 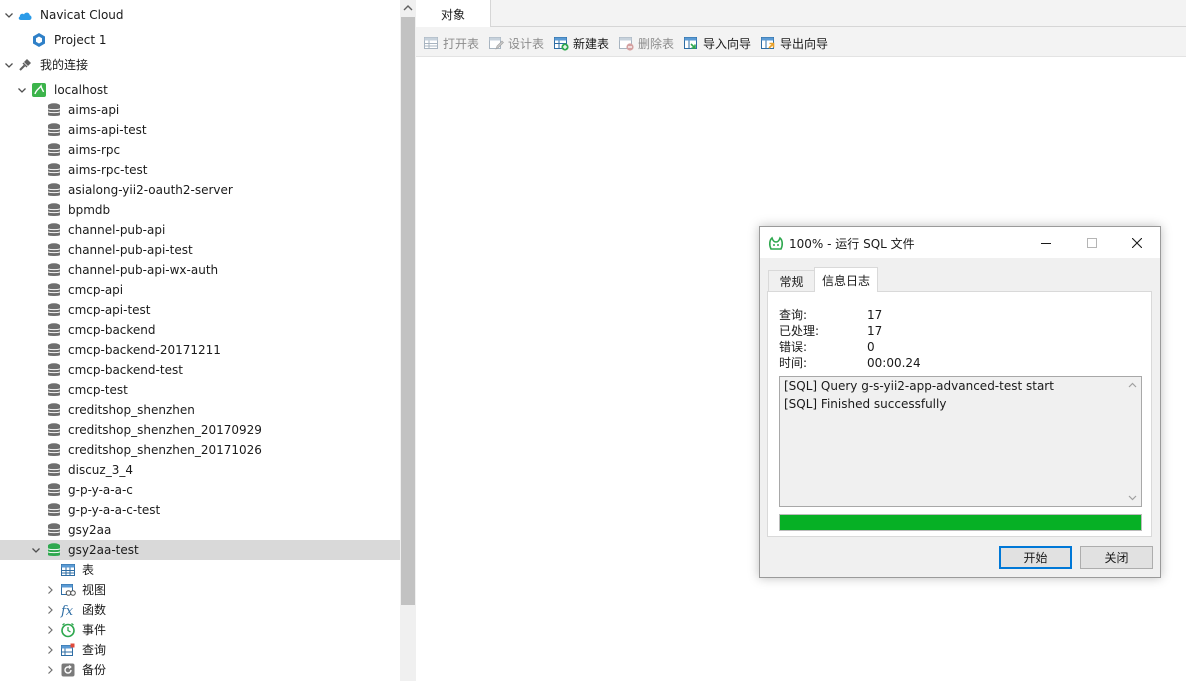 I want to click on tree-node-database: creditshop_shenzhen_20170929, so click(x=200, y=430).